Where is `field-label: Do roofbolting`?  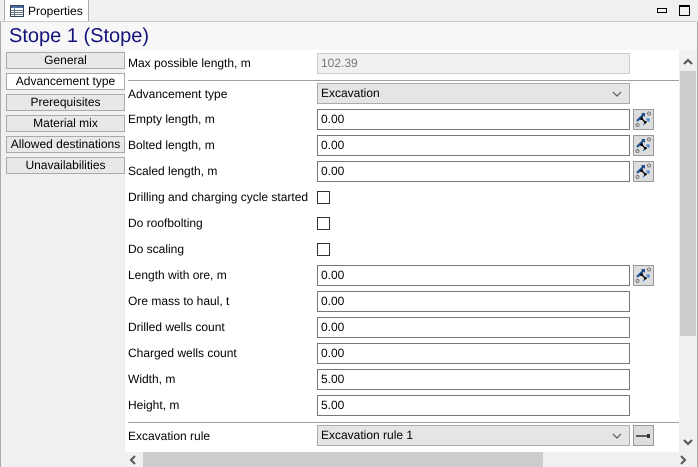
field-label: Do roofbolting is located at coordinates (166, 223).